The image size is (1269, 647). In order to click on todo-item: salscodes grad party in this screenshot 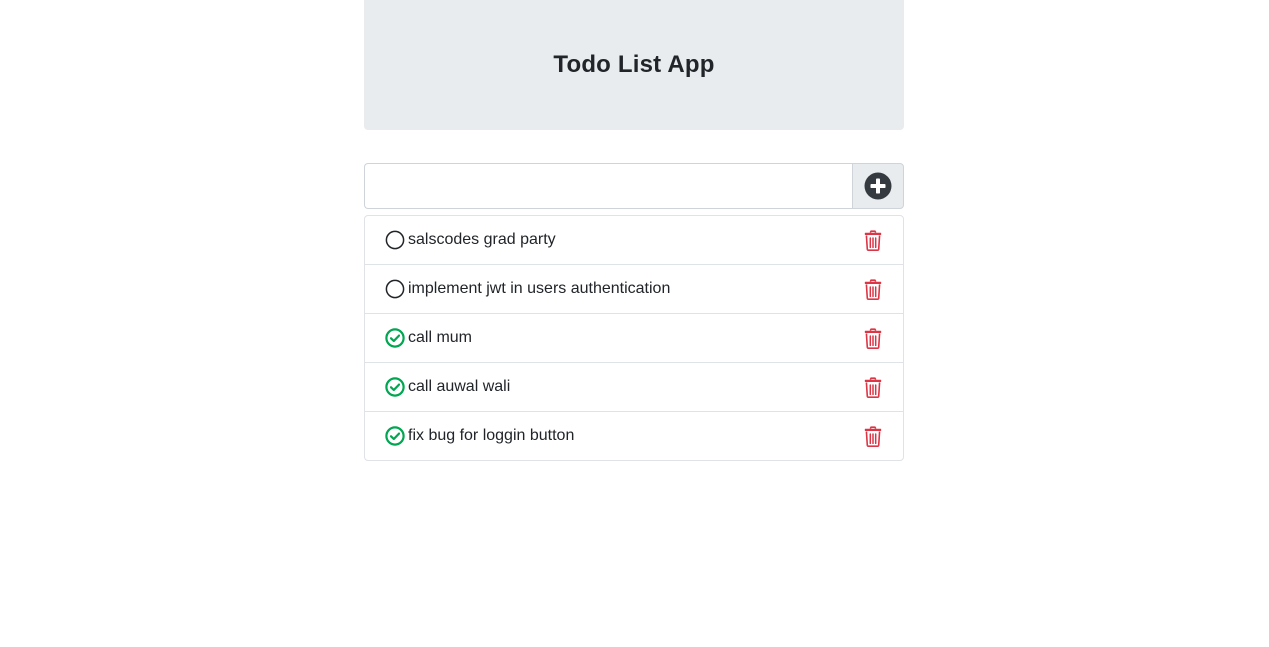, I will do `click(634, 240)`.